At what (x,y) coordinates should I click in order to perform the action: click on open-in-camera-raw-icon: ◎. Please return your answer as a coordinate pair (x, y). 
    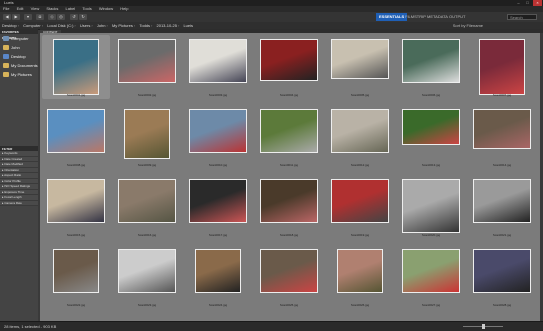
    Looking at the image, I should click on (61, 17).